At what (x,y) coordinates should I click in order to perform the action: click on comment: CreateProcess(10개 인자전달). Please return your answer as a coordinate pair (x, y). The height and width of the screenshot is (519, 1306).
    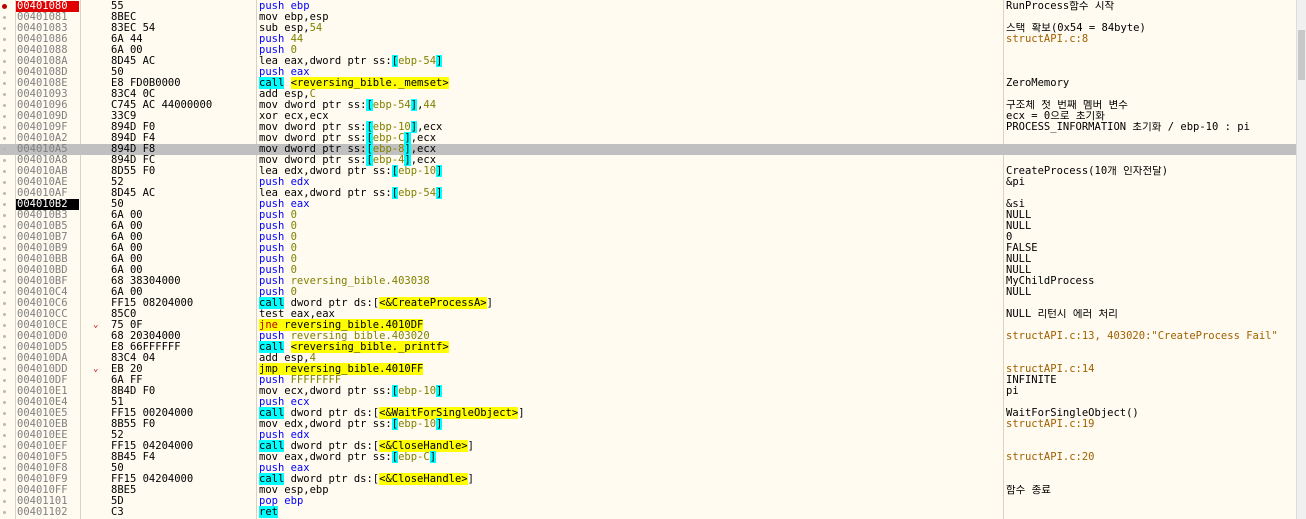
    Looking at the image, I should click on (1151, 171).